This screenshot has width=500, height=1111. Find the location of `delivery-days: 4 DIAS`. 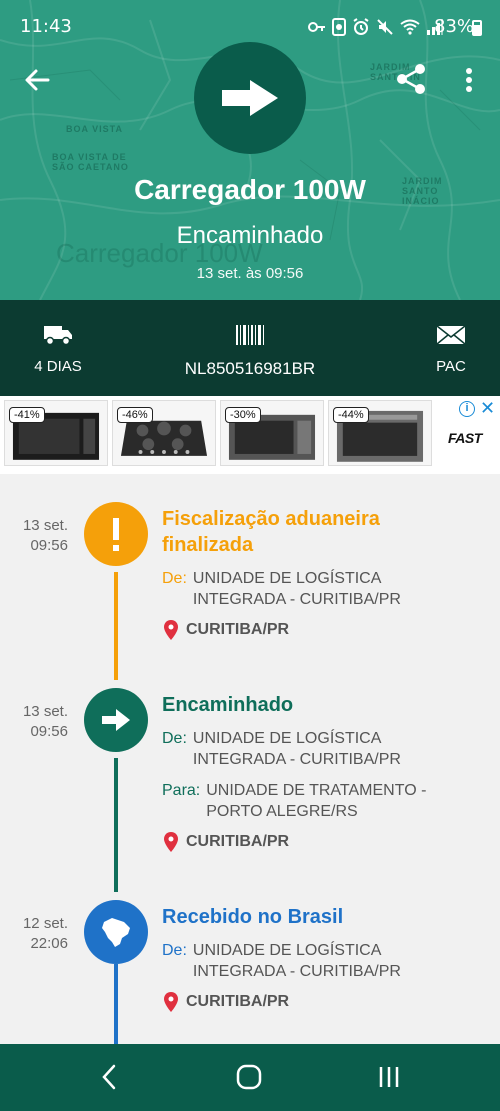

delivery-days: 4 DIAS is located at coordinates (58, 349).